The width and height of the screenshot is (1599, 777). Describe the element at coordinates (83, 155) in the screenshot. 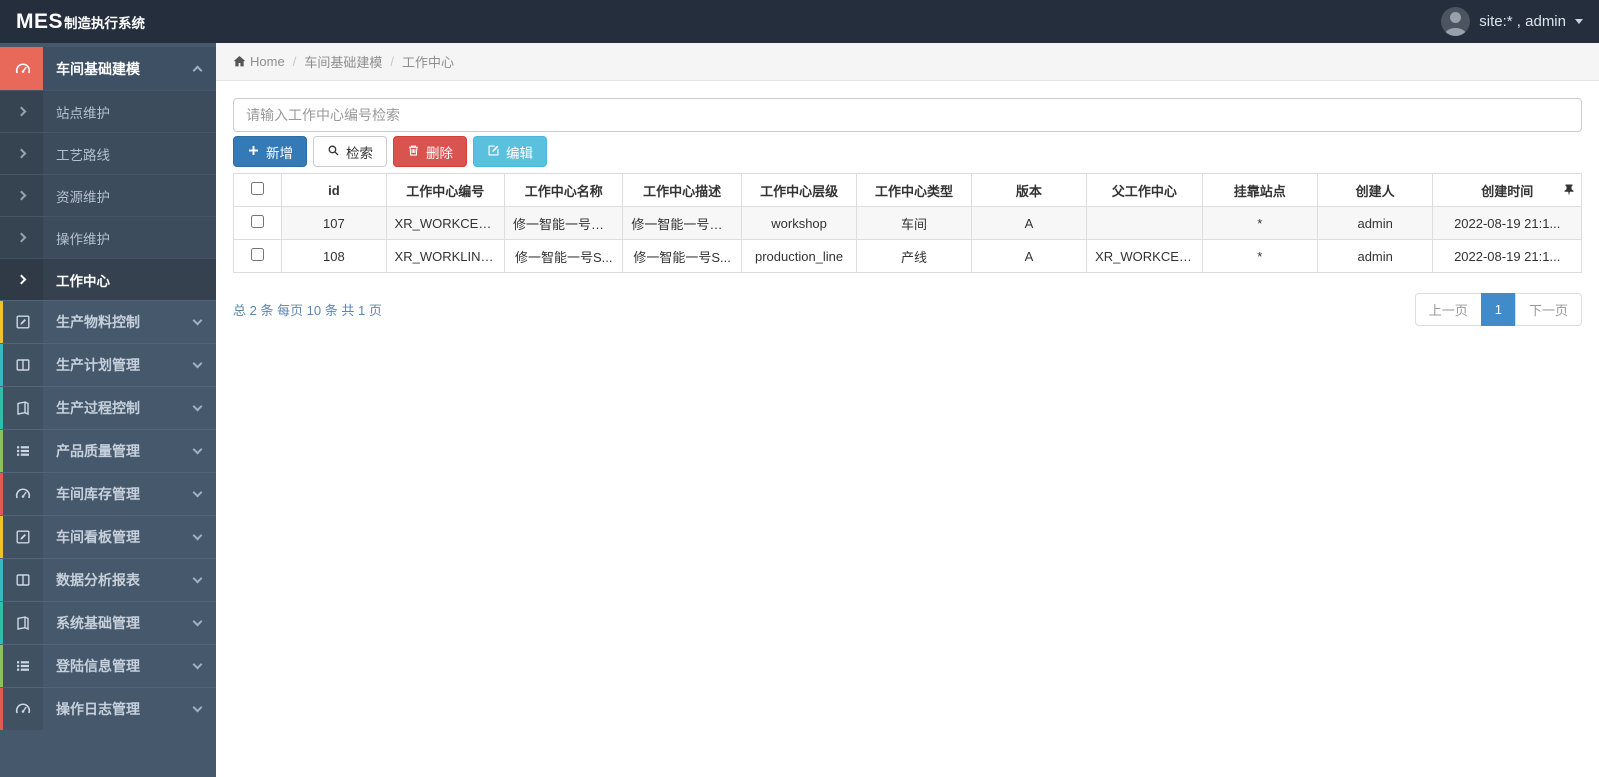

I see `sidebar-item-label: 工艺路线` at that location.